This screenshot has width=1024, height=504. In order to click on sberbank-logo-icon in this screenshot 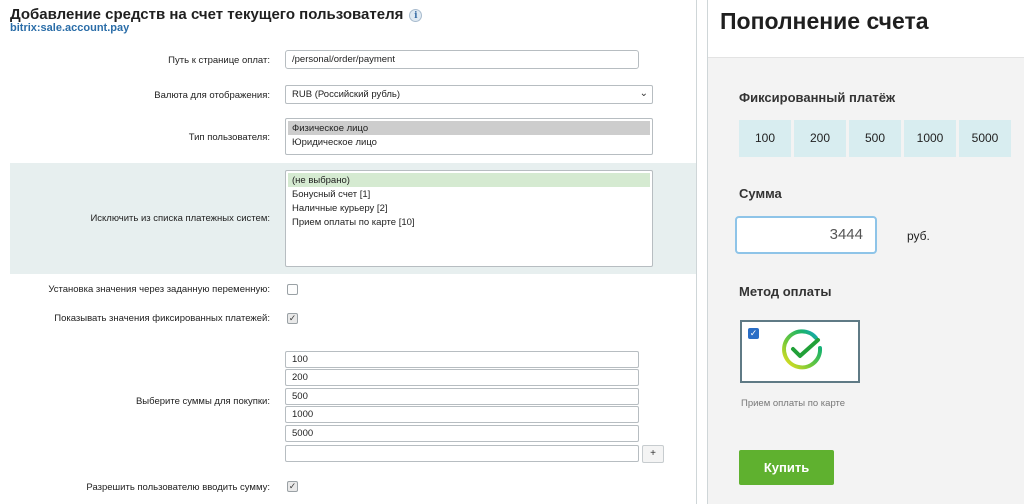, I will do `click(802, 349)`.